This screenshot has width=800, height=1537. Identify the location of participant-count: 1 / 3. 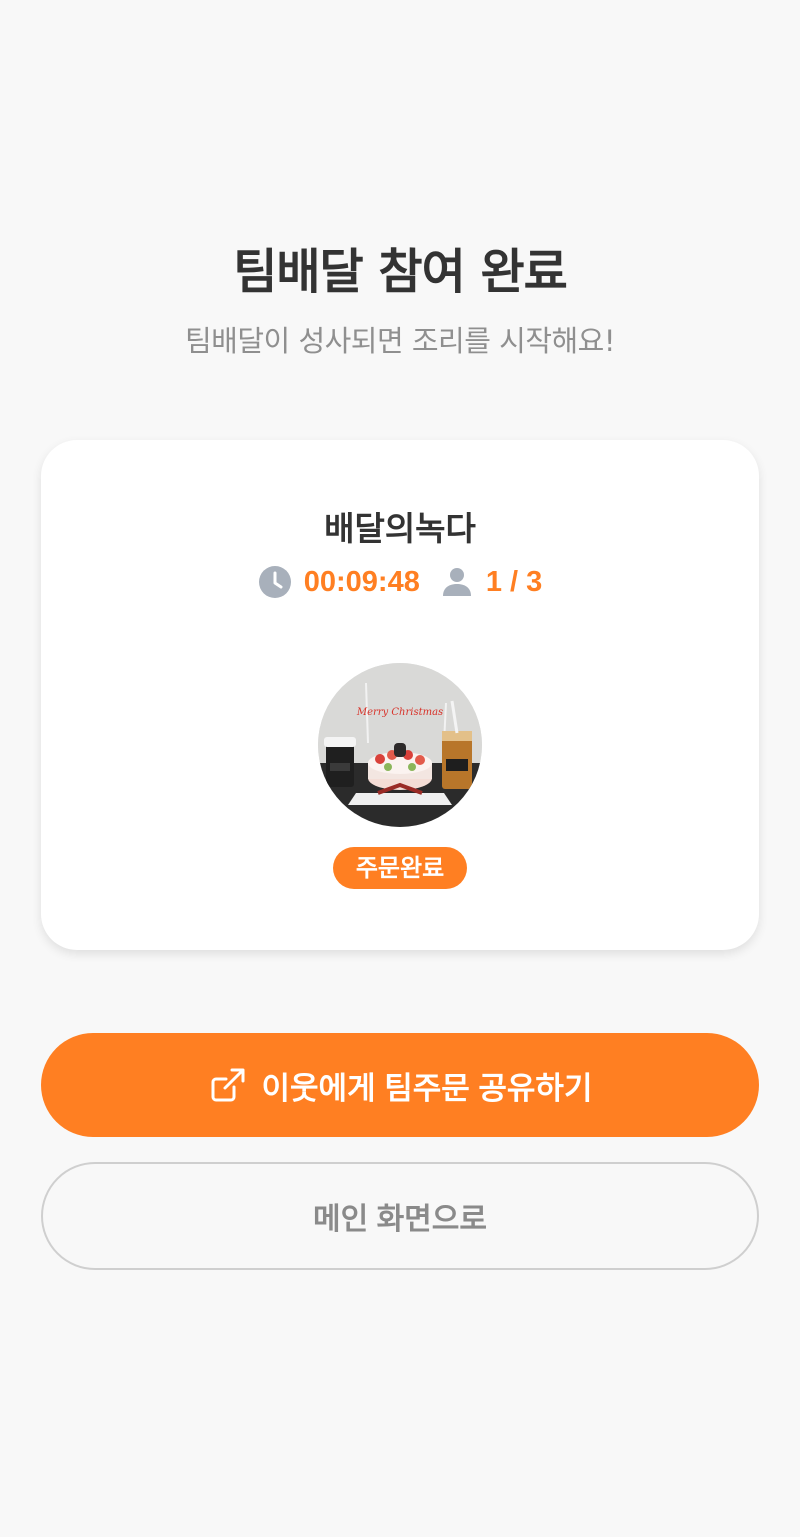
(514, 581).